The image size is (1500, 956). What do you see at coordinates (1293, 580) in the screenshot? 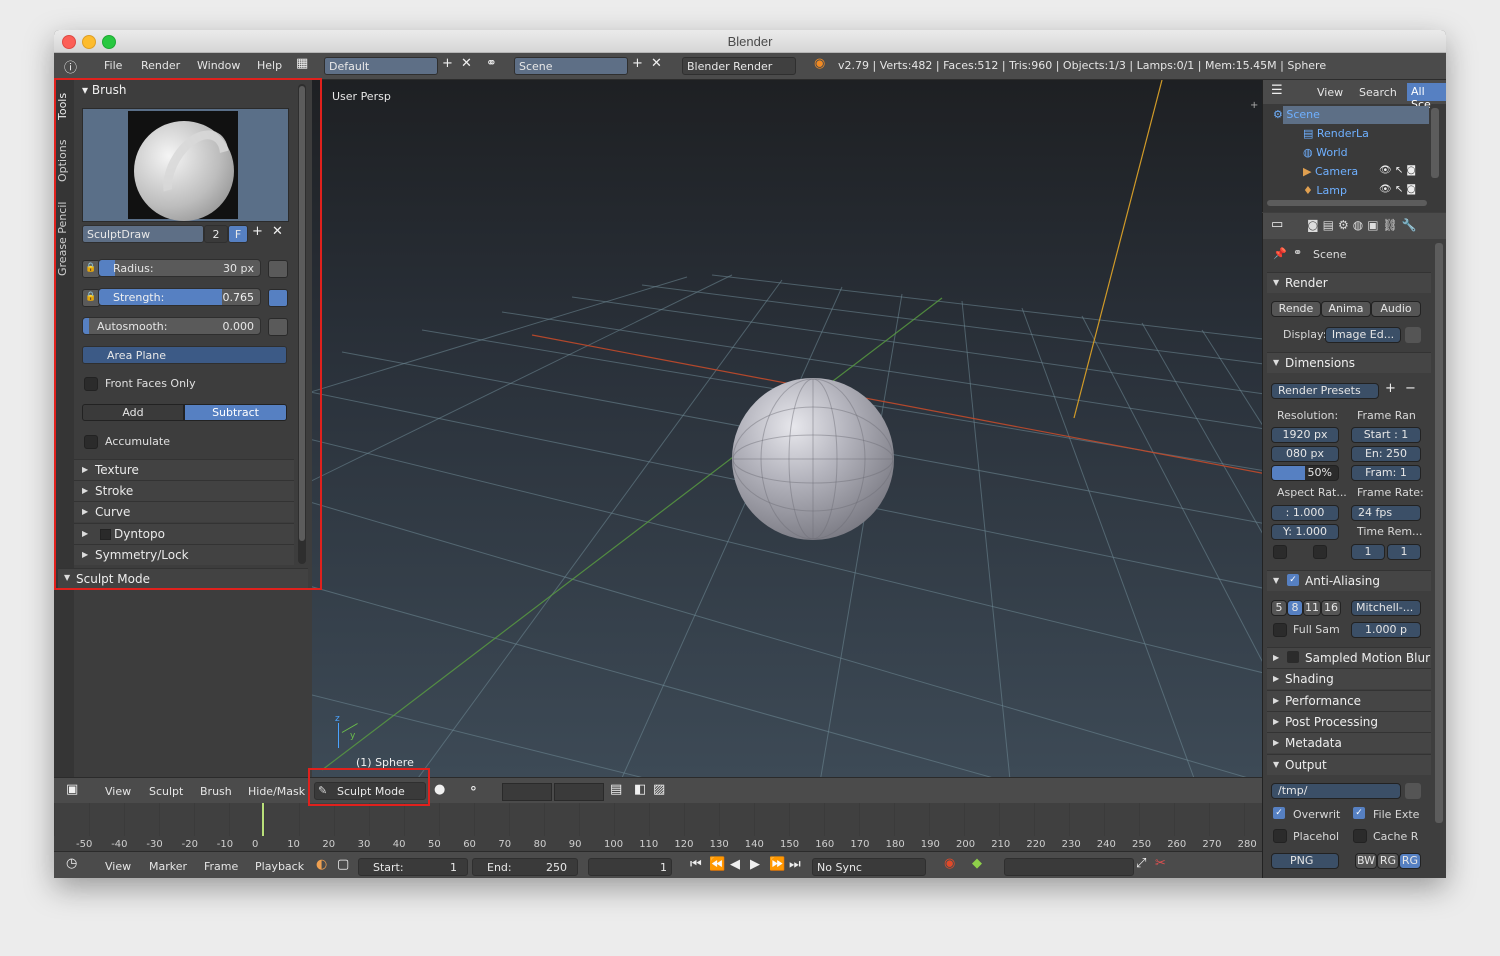
I see `anti-aliasing-checkbox: ✓` at bounding box center [1293, 580].